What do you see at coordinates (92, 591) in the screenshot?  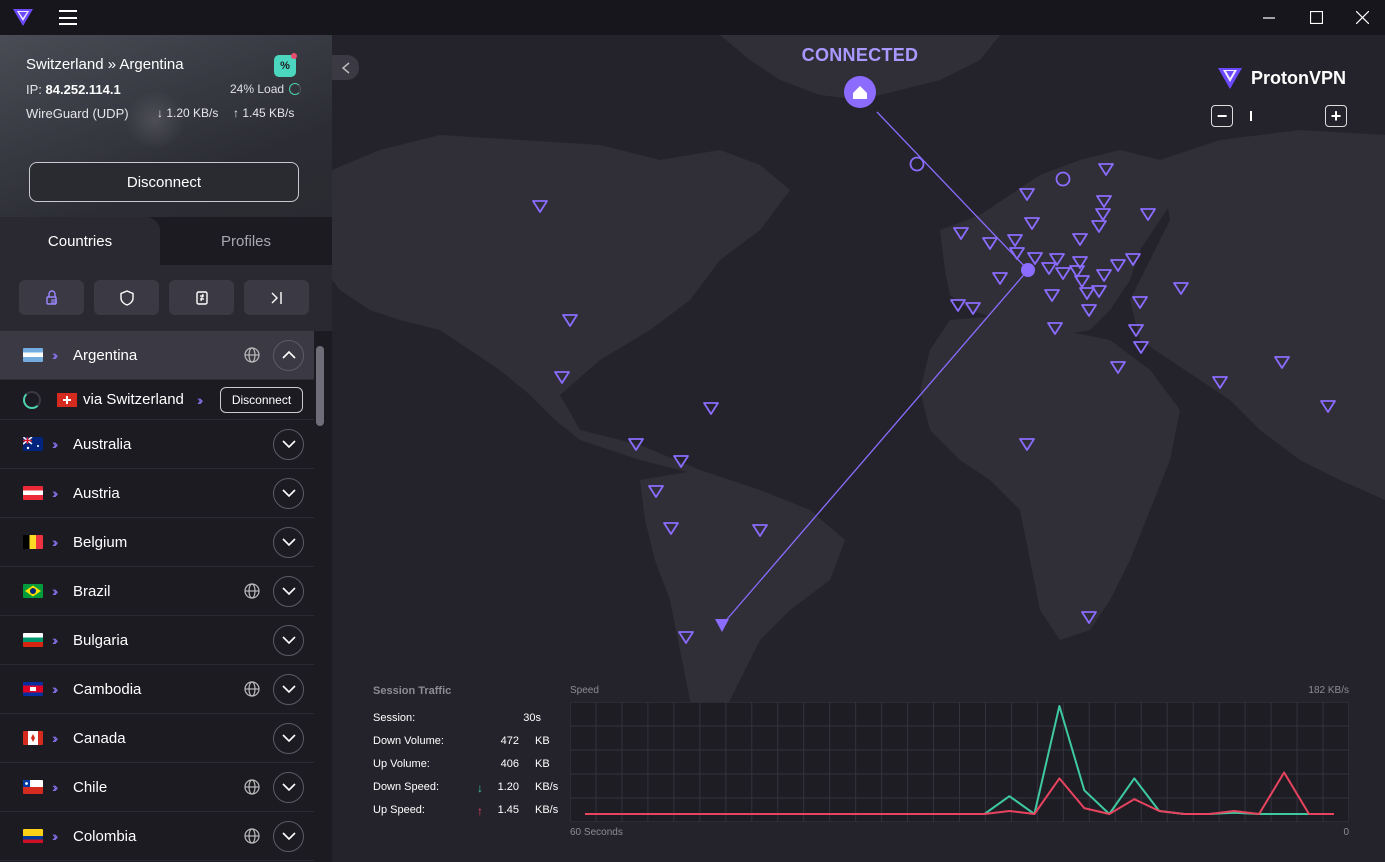 I see `country-name: Brazil` at bounding box center [92, 591].